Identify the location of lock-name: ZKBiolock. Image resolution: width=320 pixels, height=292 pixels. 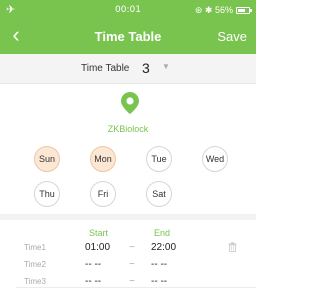
(128, 129).